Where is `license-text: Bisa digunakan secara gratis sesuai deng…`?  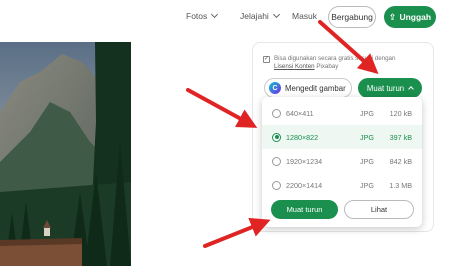 license-text: Bisa digunakan secara gratis sesuai deng… is located at coordinates (335, 58).